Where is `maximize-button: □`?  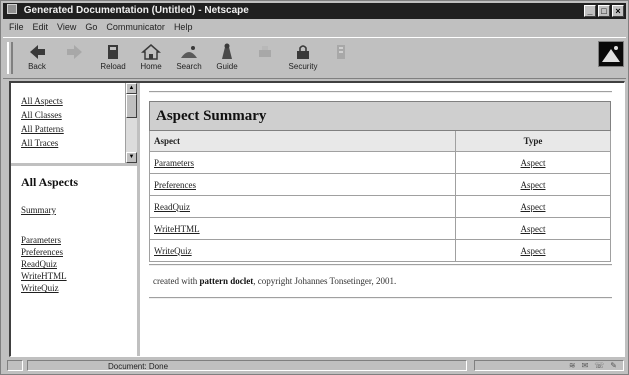
maximize-button: □ is located at coordinates (604, 11).